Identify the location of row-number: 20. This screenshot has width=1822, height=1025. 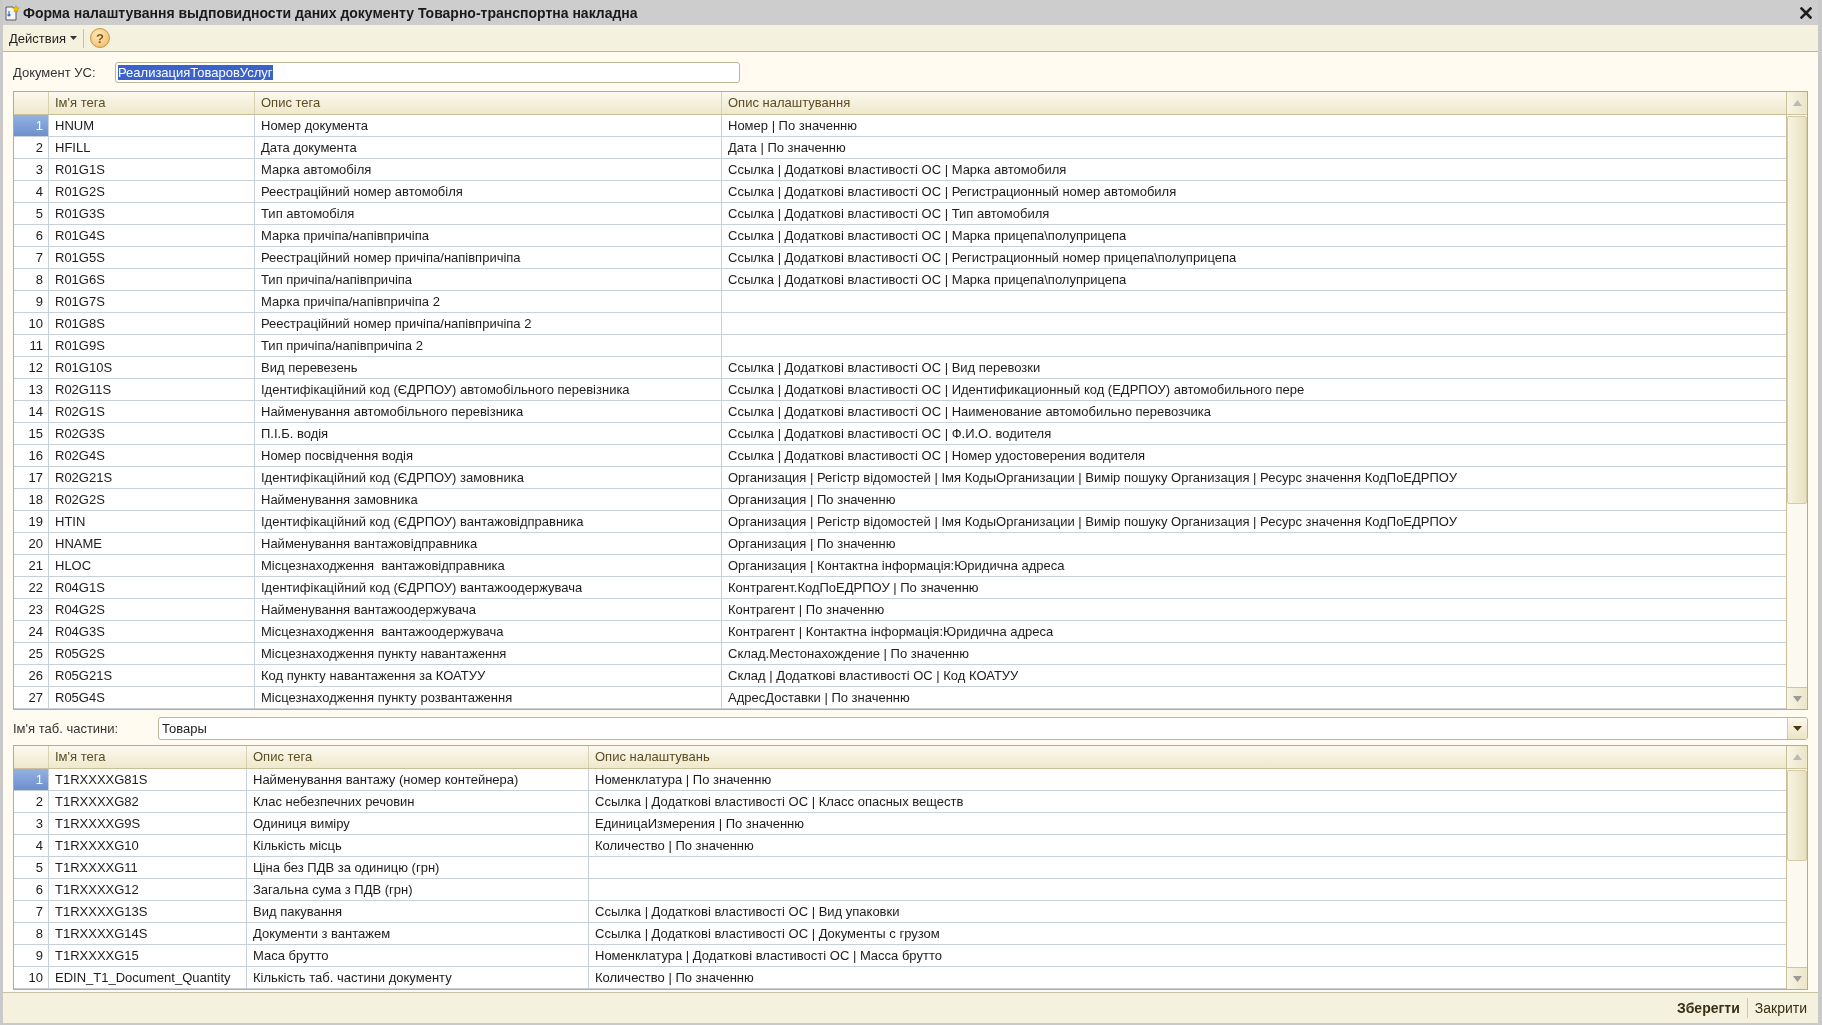
(31, 543).